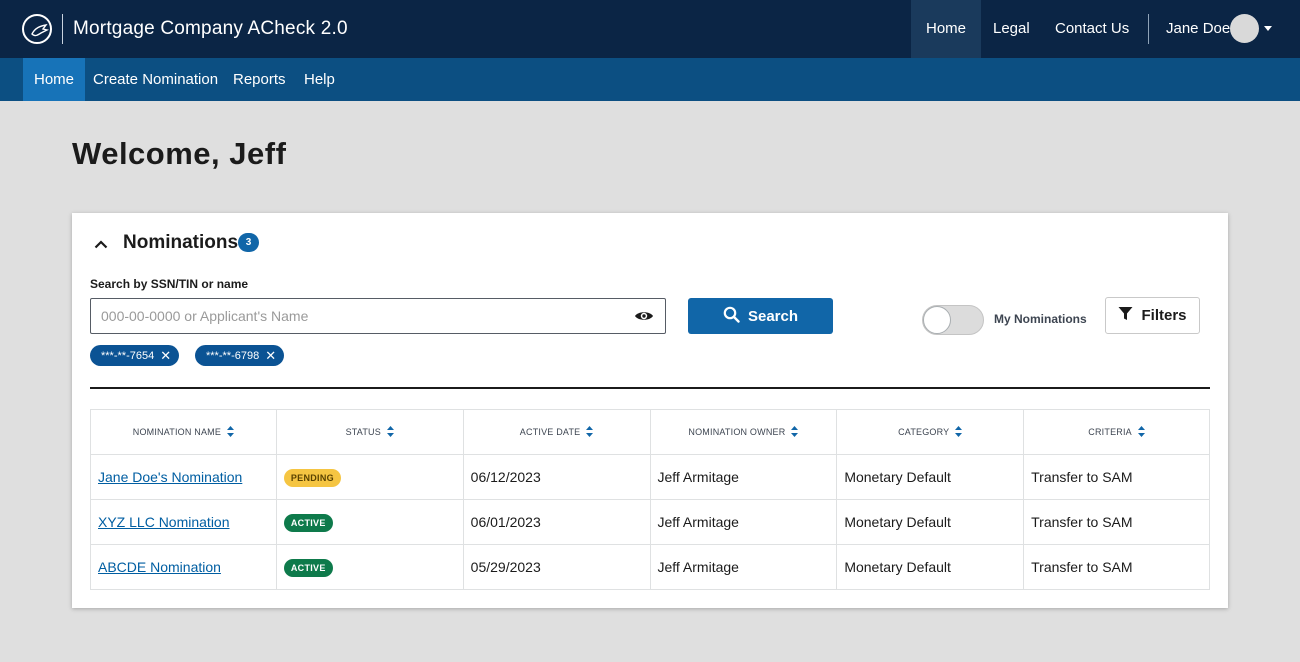 Image resolution: width=1300 pixels, height=662 pixels. I want to click on app-title: Mortgage Company ACheck 2.0, so click(210, 29).